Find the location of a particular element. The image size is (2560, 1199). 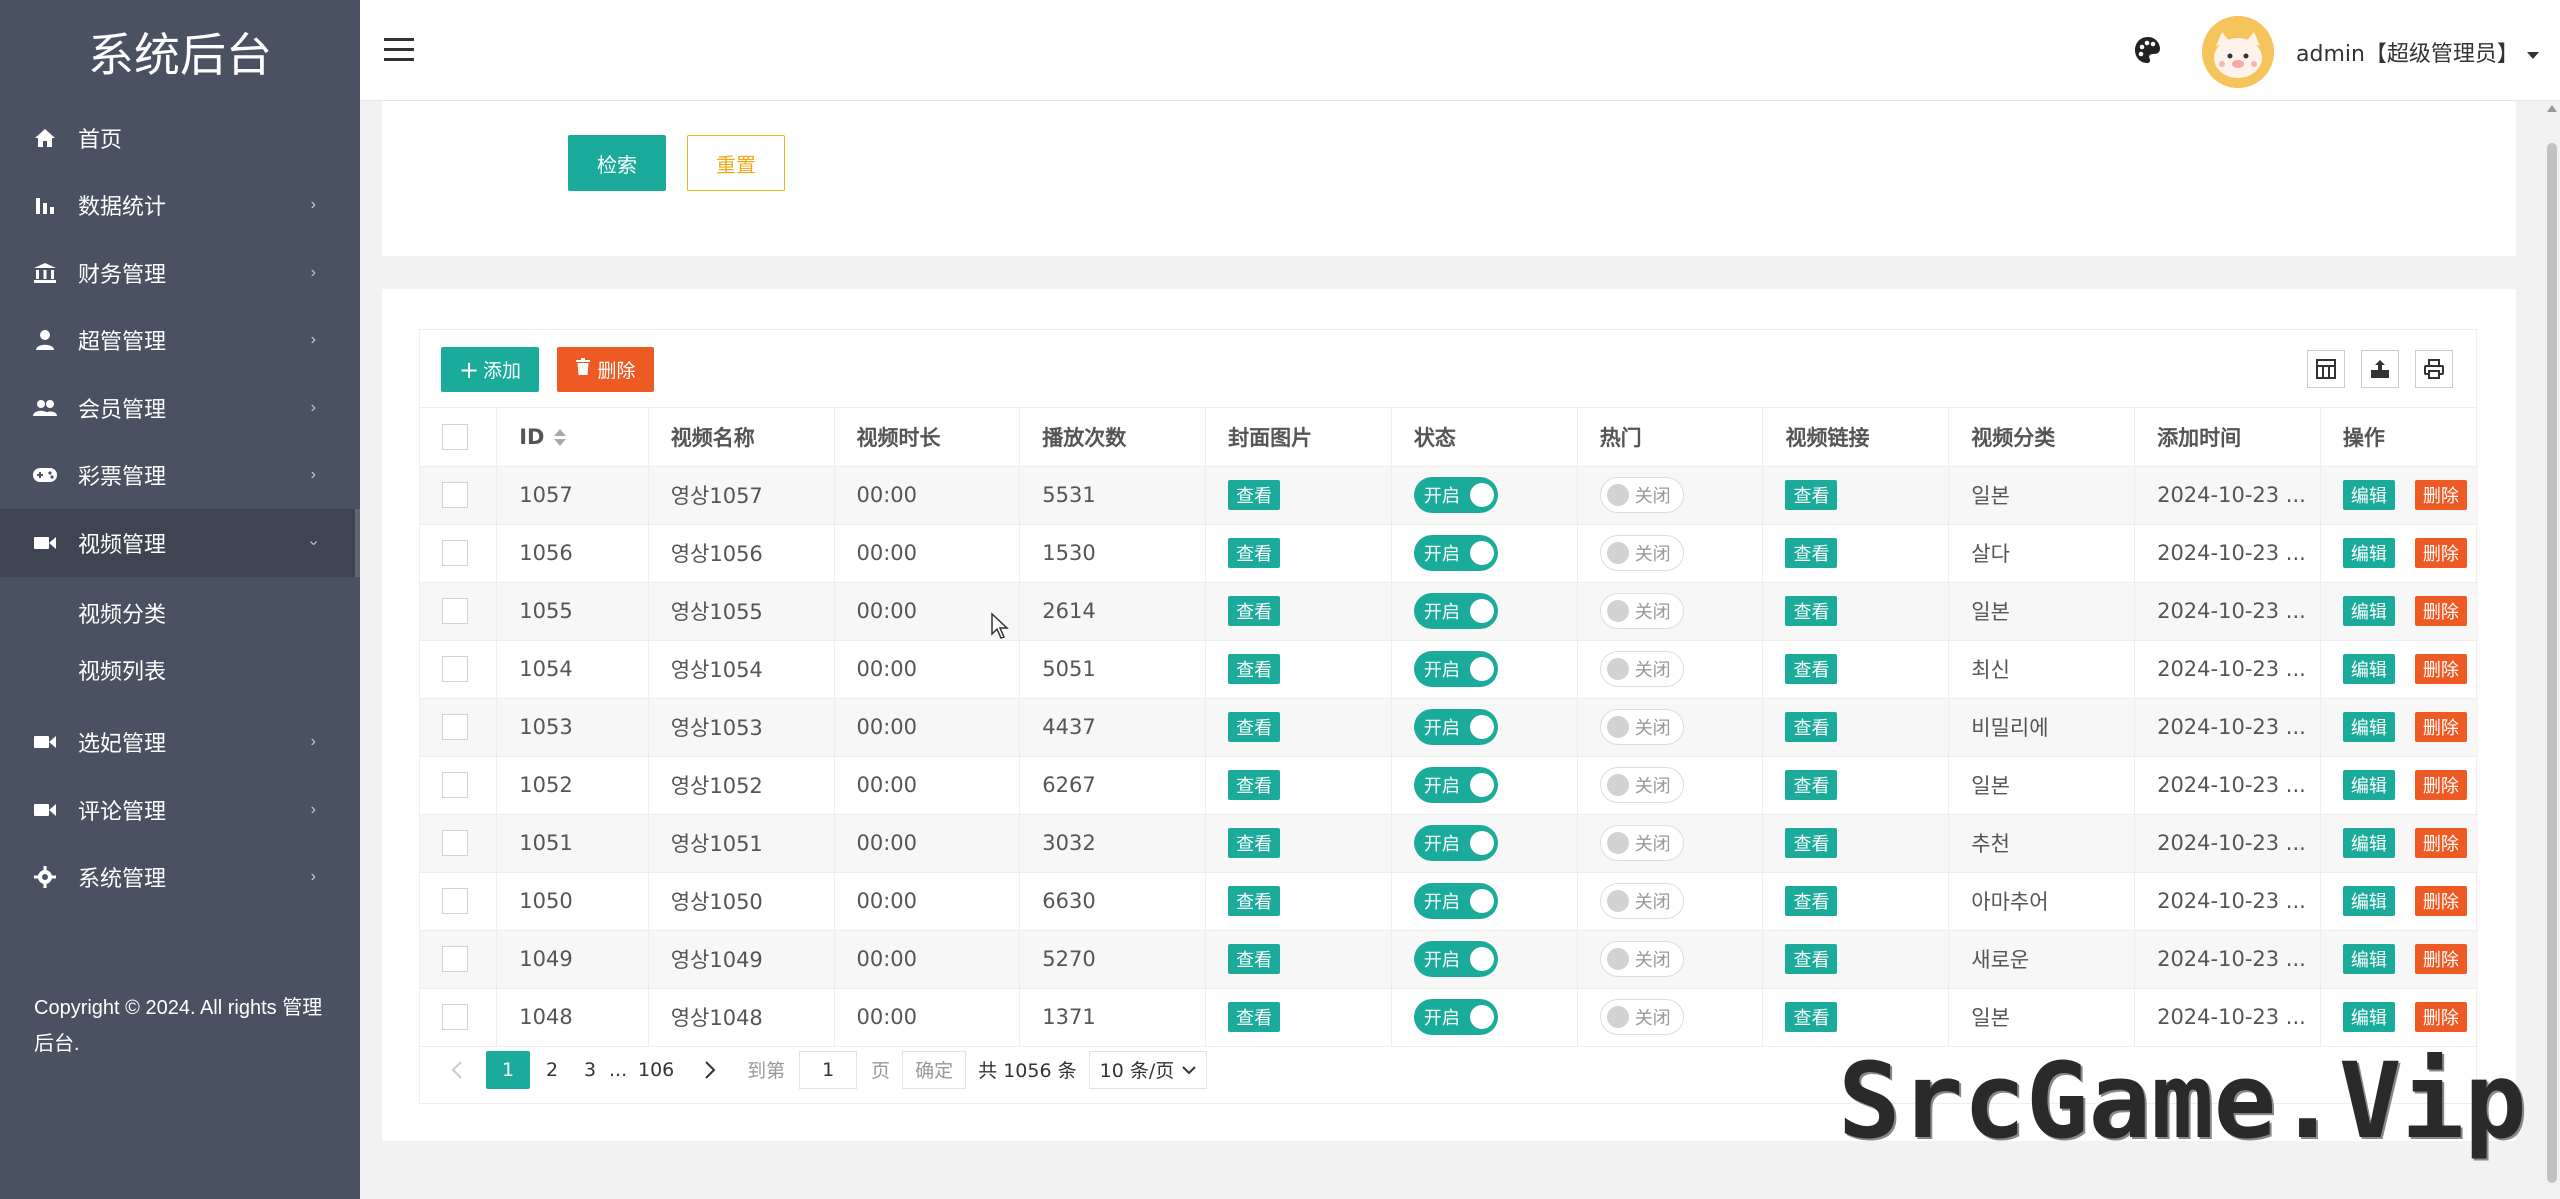

reset-button: 重置 is located at coordinates (736, 163).